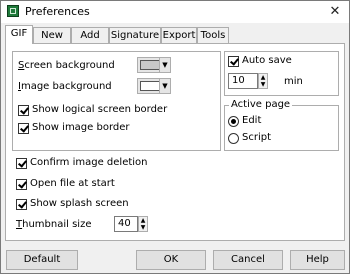  I want to click on show-image-border-checkbox, so click(23, 128).